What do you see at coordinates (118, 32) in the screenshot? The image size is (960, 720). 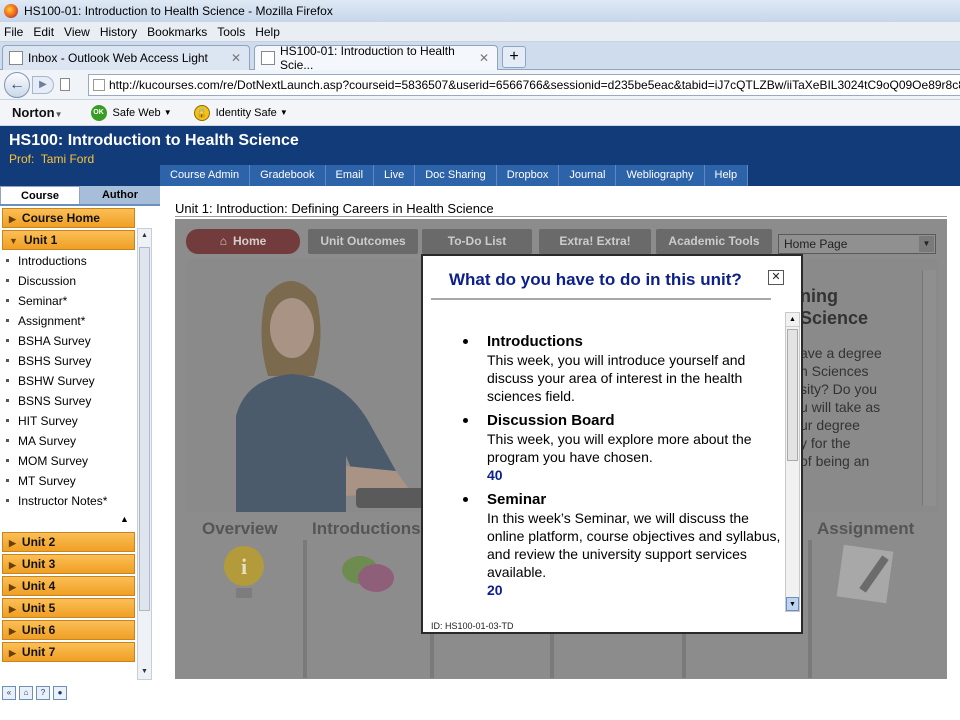 I see `menu-history: History` at bounding box center [118, 32].